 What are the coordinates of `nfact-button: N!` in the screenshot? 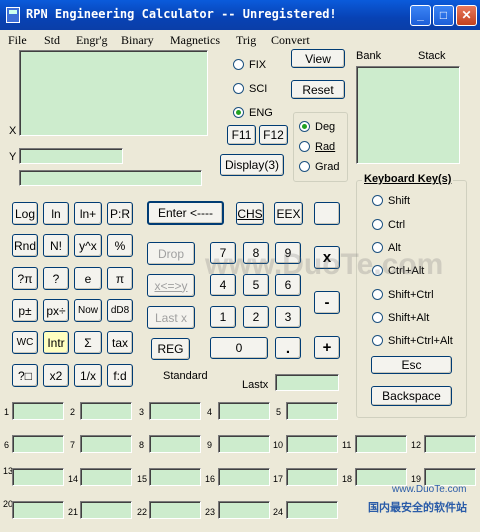 It's located at (56, 245).